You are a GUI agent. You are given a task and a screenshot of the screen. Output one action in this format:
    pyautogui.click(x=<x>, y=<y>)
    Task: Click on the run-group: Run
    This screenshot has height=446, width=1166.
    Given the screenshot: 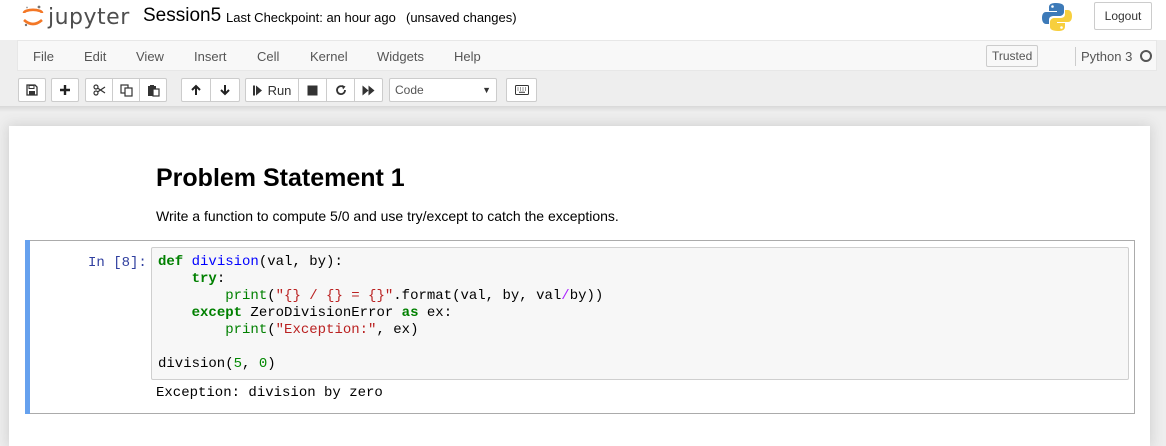 What is the action you would take?
    pyautogui.click(x=314, y=90)
    